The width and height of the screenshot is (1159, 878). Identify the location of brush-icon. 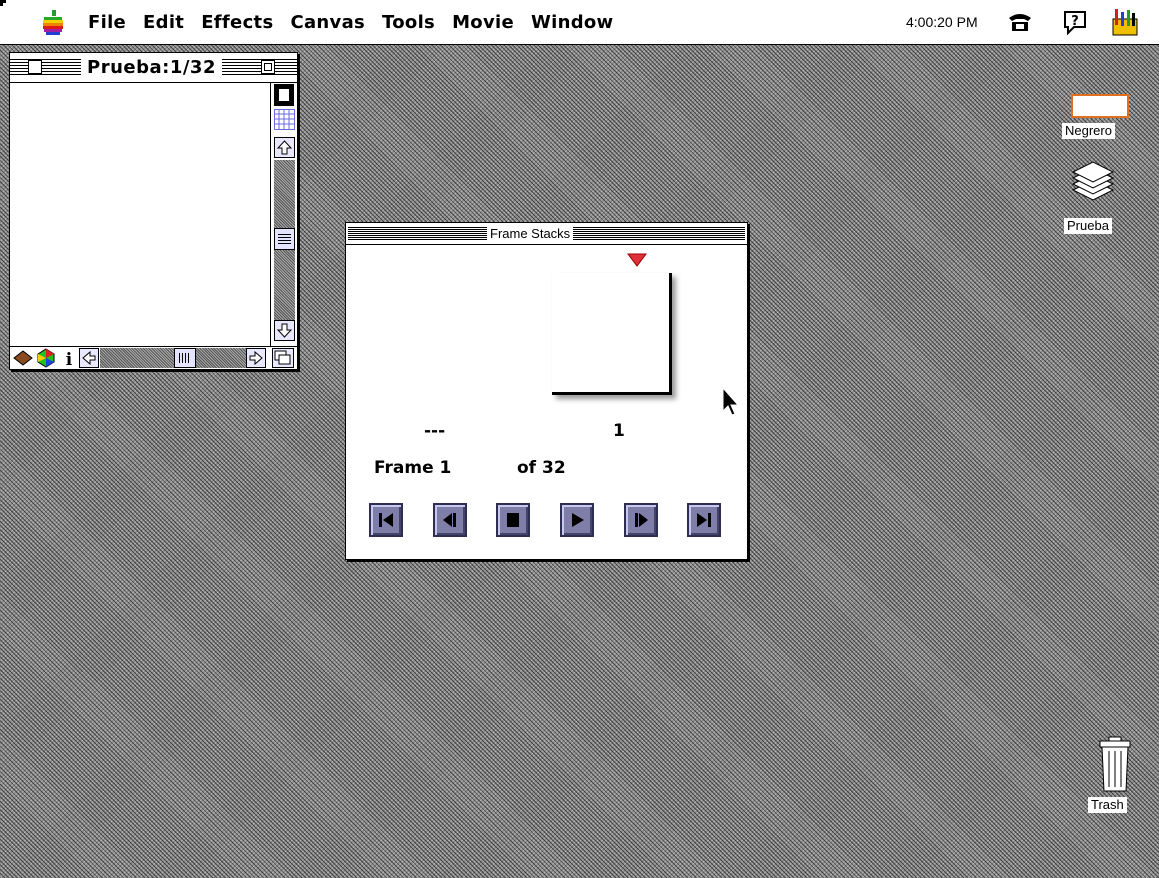
(23, 358).